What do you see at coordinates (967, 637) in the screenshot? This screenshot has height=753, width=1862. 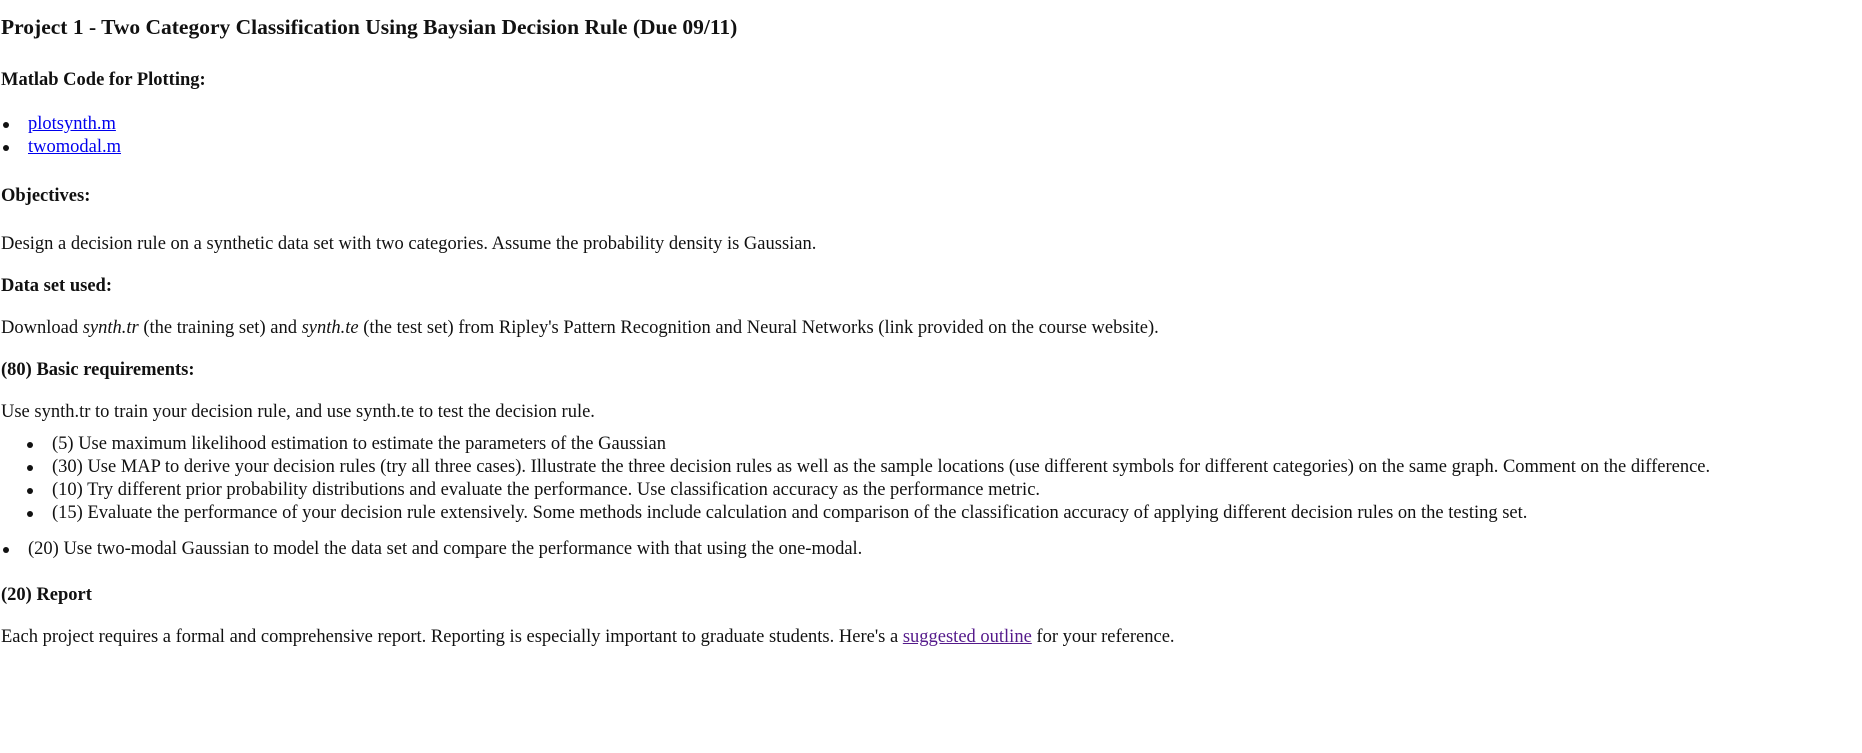 I see `suggested-outline-link: suggested outline` at bounding box center [967, 637].